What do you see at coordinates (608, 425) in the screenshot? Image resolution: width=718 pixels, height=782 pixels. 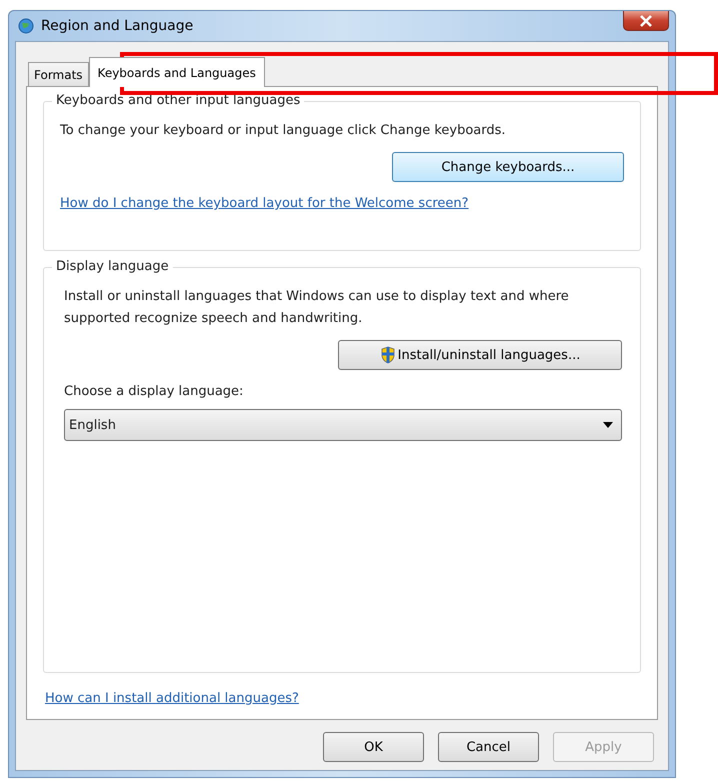 I see `dropdown-arrow-icon` at bounding box center [608, 425].